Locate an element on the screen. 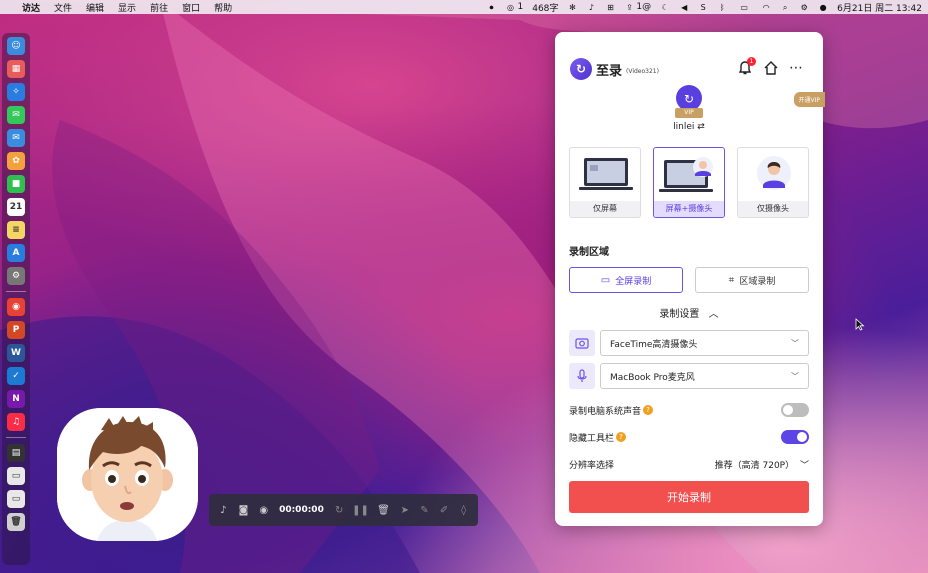 Image resolution: width=928 pixels, height=573 pixels. mode-screen-camera-label: 屏幕+摄像头 is located at coordinates (689, 209).